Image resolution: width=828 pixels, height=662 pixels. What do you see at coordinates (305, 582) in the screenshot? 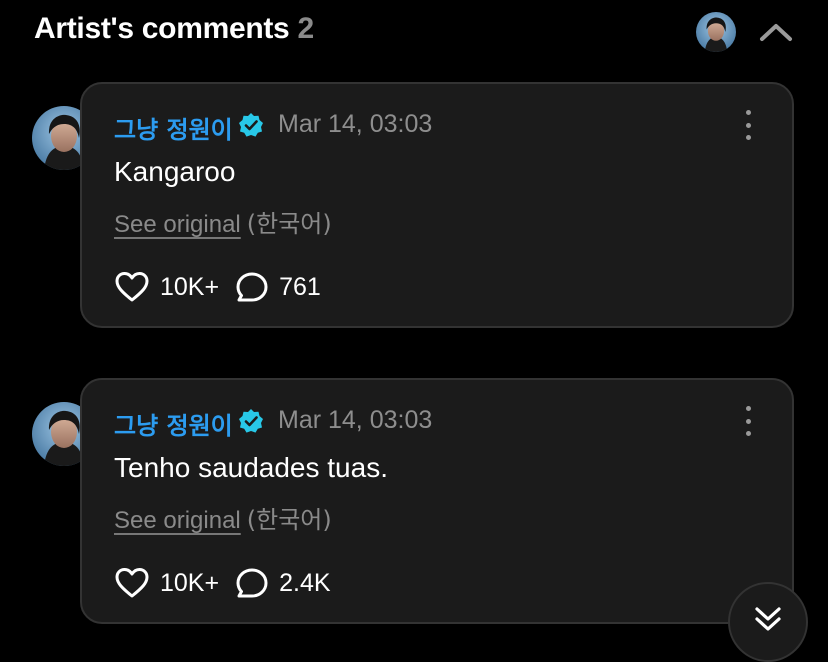
I see `reply-count: 2.4K` at bounding box center [305, 582].